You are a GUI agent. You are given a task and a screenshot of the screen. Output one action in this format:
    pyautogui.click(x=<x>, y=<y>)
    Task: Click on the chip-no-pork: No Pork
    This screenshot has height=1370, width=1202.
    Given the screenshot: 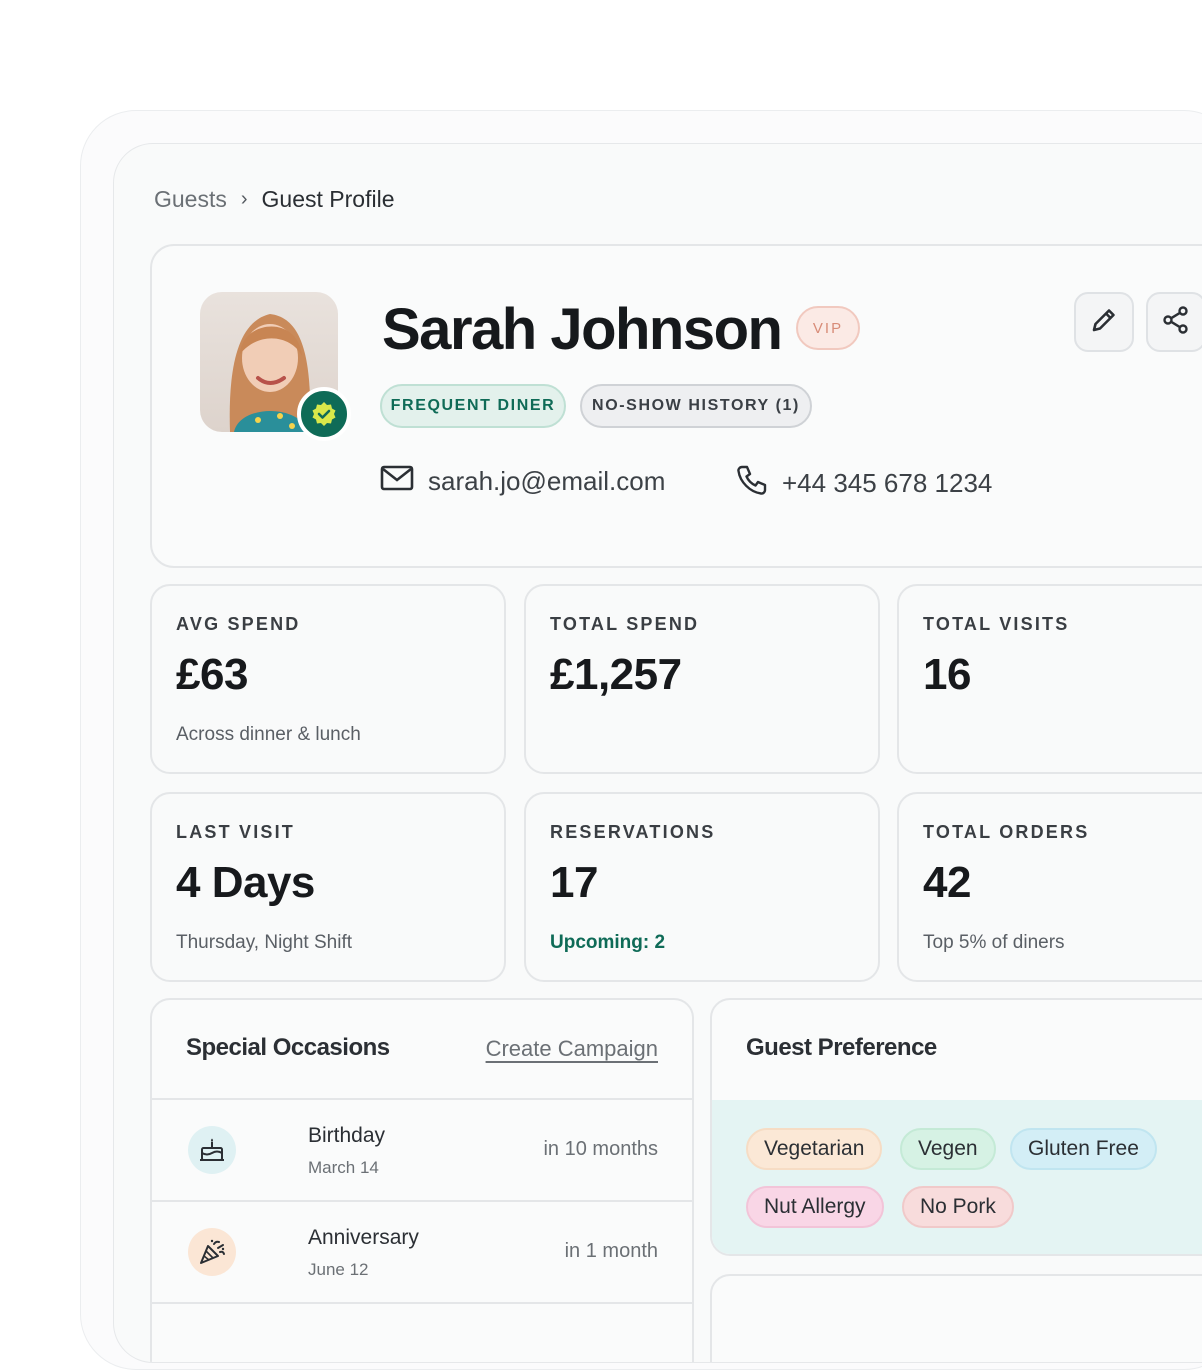 What is the action you would take?
    pyautogui.click(x=958, y=1207)
    